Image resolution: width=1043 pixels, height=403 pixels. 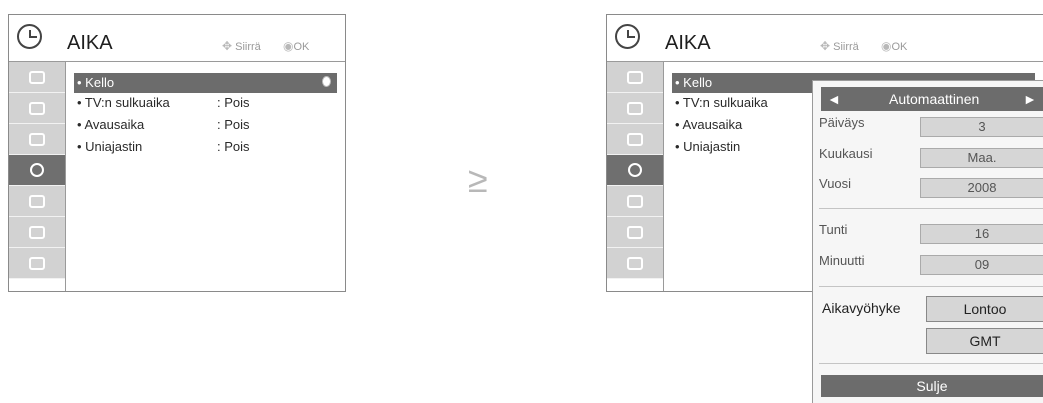 What do you see at coordinates (842, 122) in the screenshot?
I see `date-label: Päiväys` at bounding box center [842, 122].